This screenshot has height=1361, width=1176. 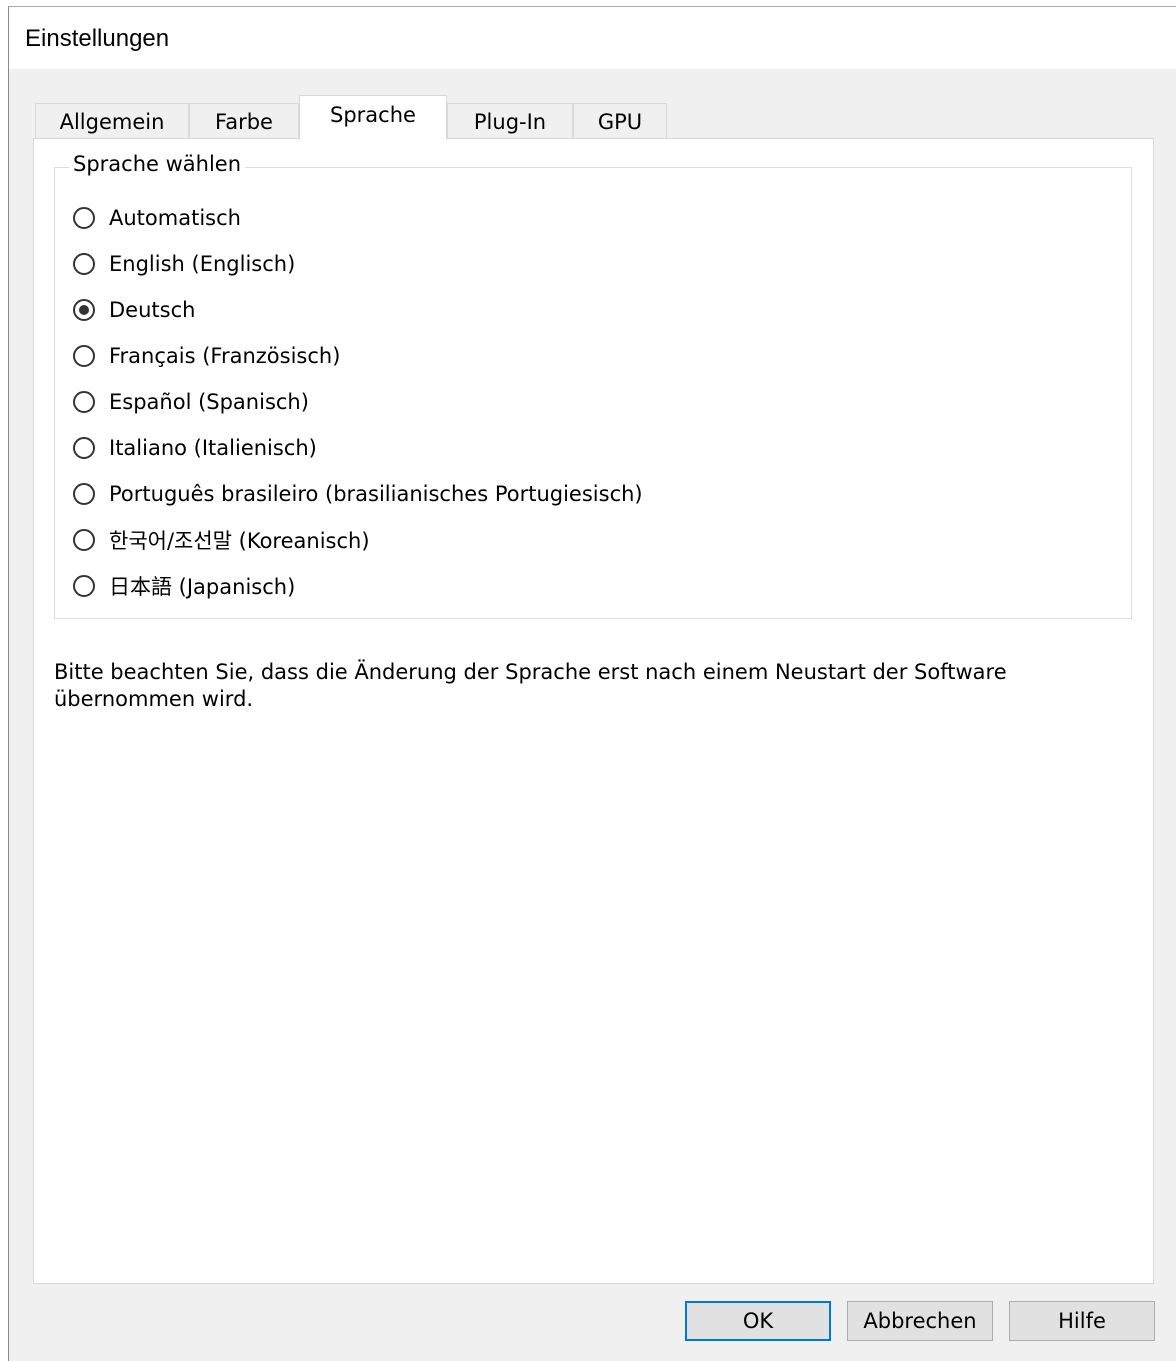 What do you see at coordinates (213, 448) in the screenshot?
I see `language-option-label: Italiano (Italienisch)` at bounding box center [213, 448].